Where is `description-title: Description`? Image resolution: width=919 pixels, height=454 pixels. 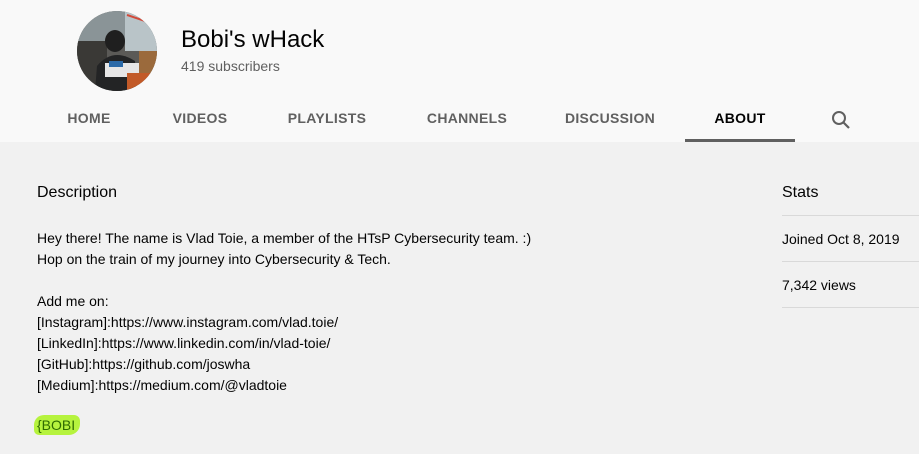
description-title: Description is located at coordinates (77, 192).